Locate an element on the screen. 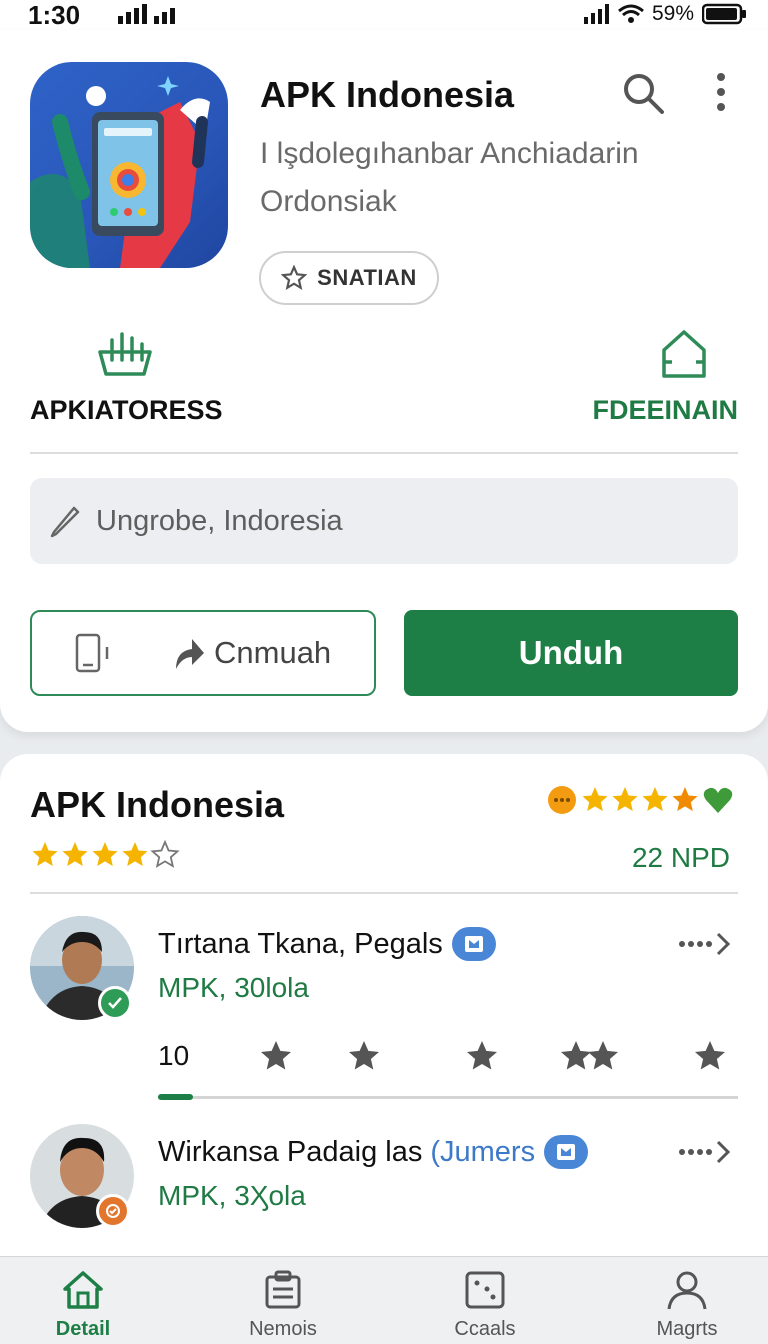 Image resolution: width=768 pixels, height=1344 pixels. download-button: Unduh is located at coordinates (571, 653).